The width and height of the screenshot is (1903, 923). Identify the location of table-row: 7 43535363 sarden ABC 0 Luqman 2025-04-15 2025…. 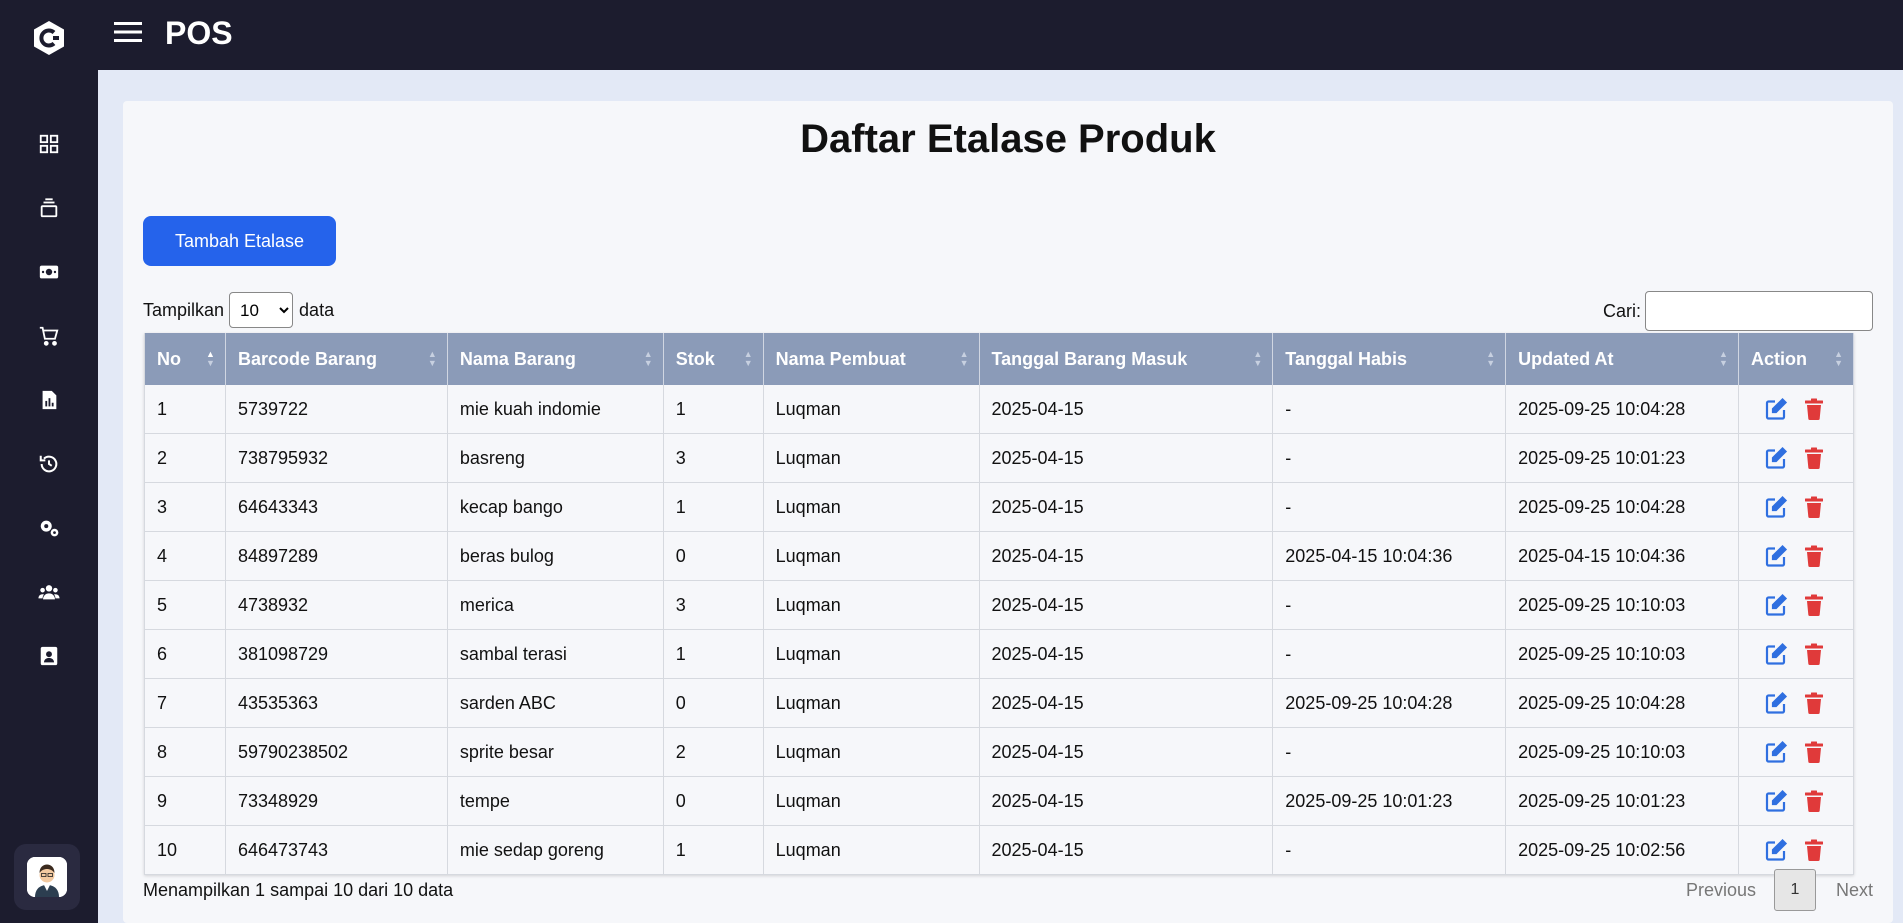
(999, 703).